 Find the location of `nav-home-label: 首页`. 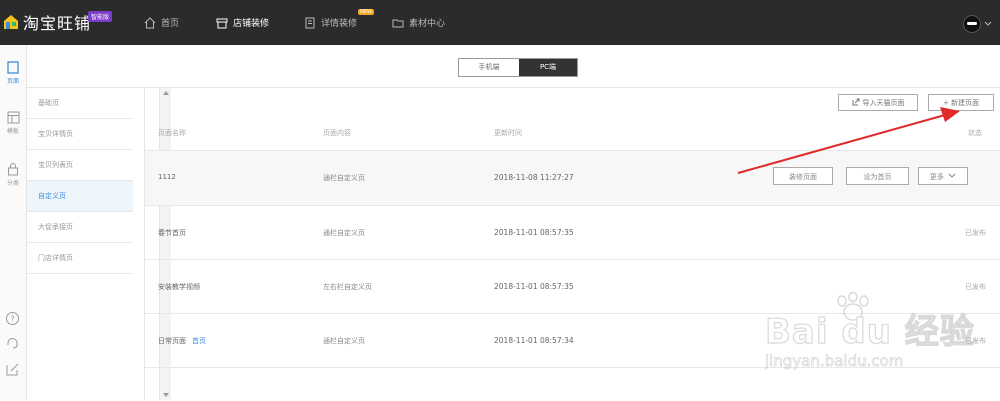

nav-home-label: 首页 is located at coordinates (170, 24).